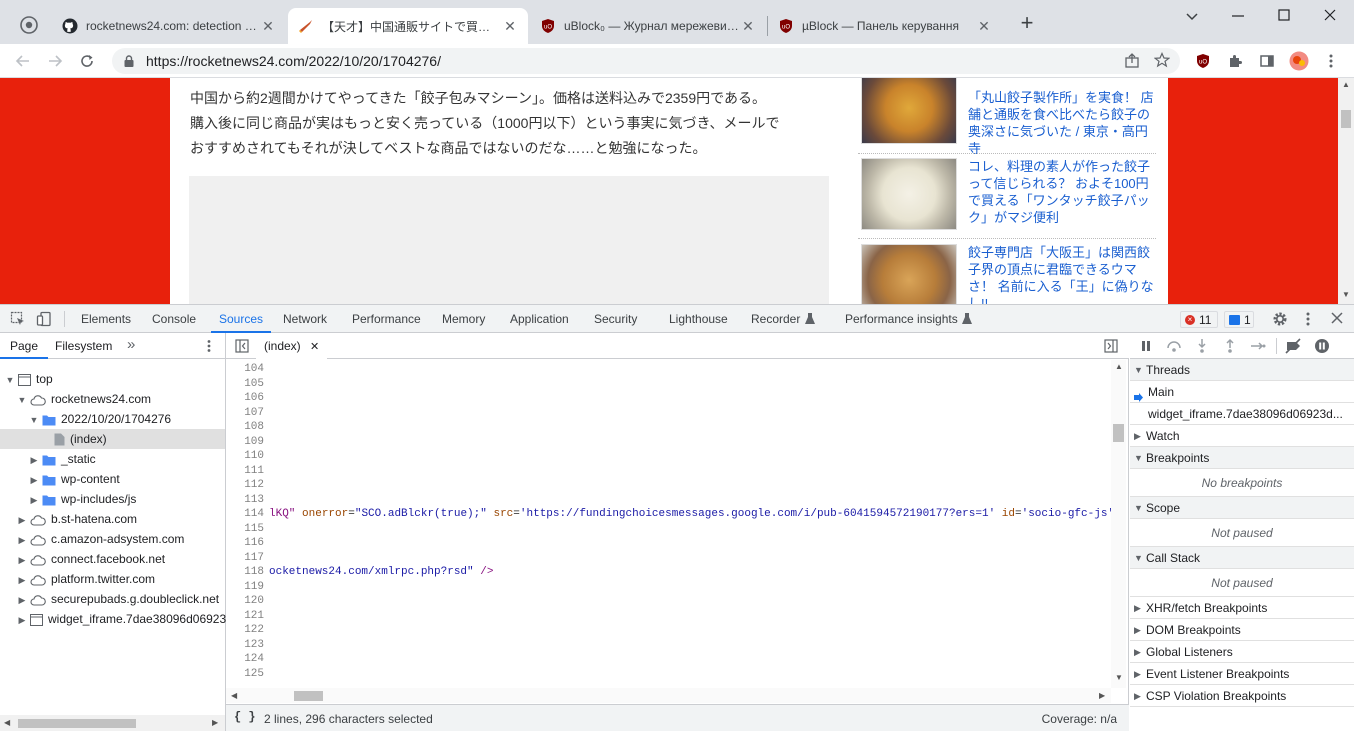 This screenshot has height=731, width=1354. I want to click on tab-1: 【天才】中国通販サイトで買った「餃子 ✕, so click(408, 26).